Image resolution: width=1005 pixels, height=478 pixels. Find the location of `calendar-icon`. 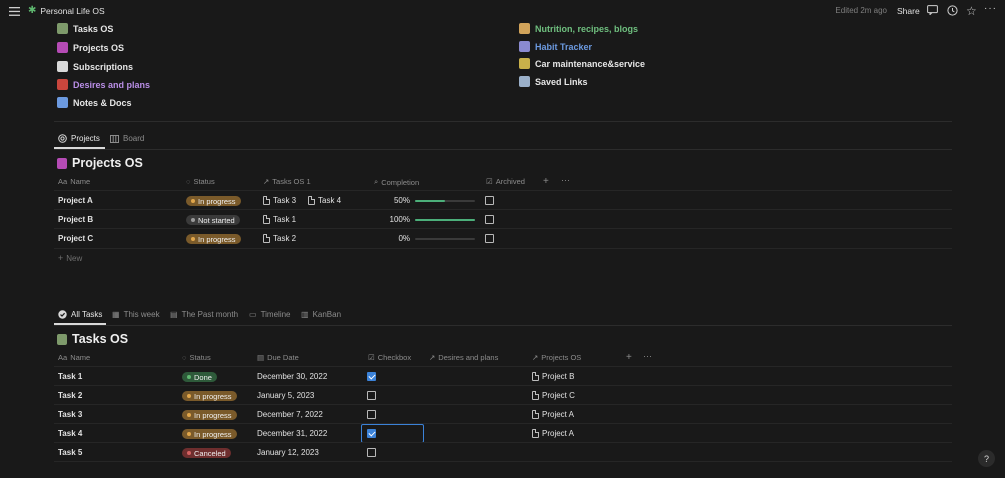

calendar-icon is located at coordinates (62, 84).